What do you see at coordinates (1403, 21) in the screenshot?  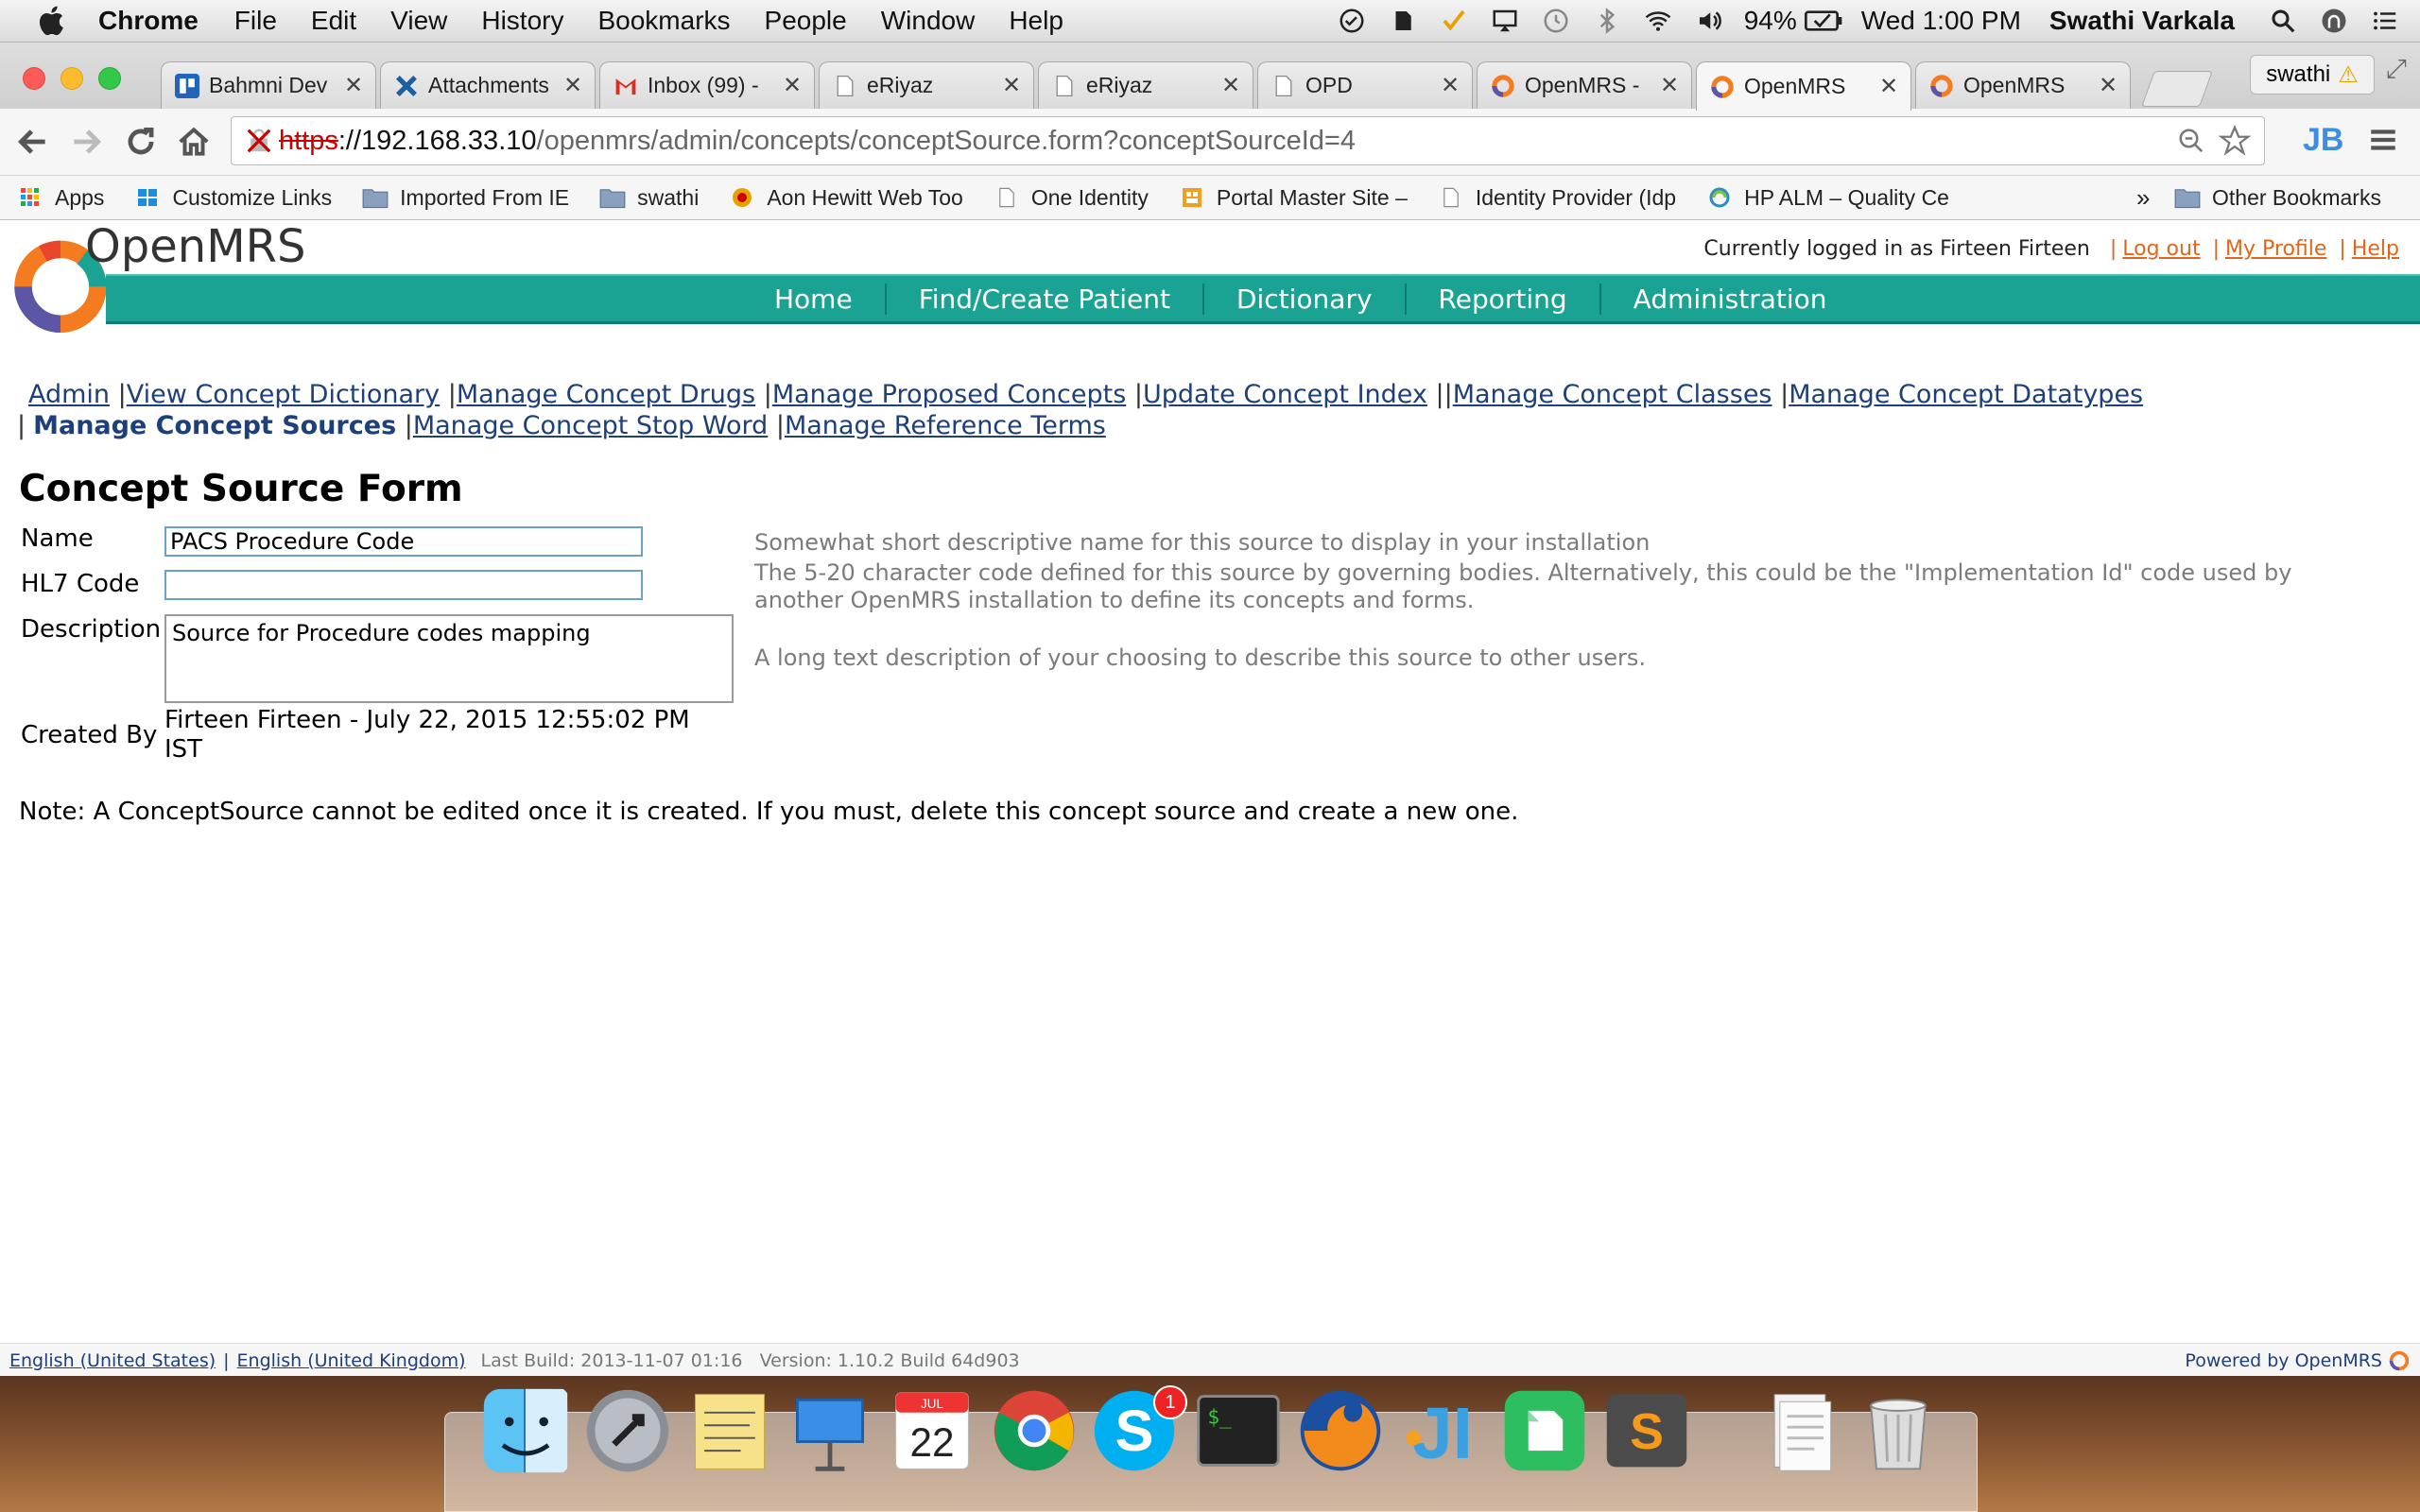 I see `evernote-menubar-icon` at bounding box center [1403, 21].